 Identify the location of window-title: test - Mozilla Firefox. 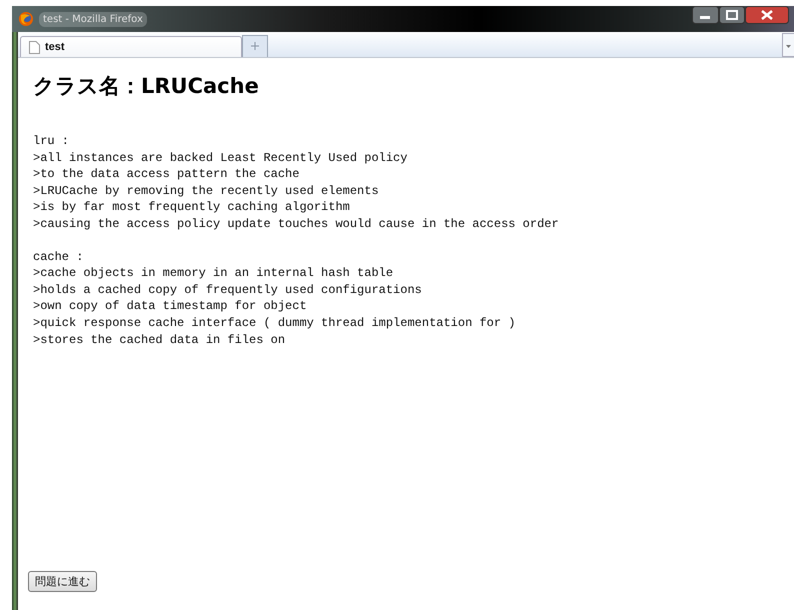
(93, 19).